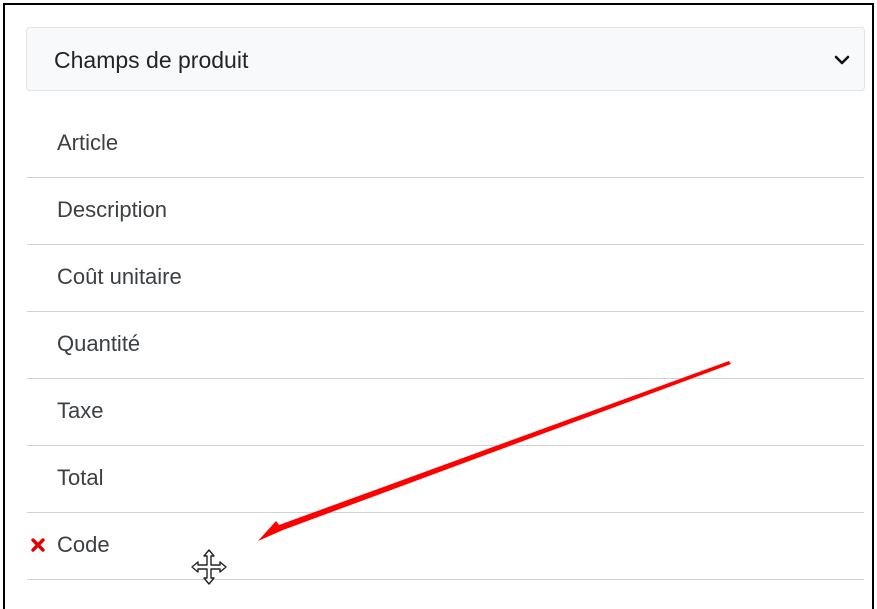  What do you see at coordinates (445, 144) in the screenshot?
I see `list-item-article: Article` at bounding box center [445, 144].